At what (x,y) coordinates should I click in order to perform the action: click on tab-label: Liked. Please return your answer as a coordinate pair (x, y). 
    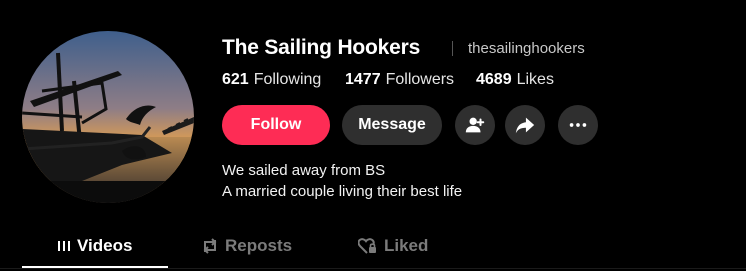
    Looking at the image, I should click on (406, 245).